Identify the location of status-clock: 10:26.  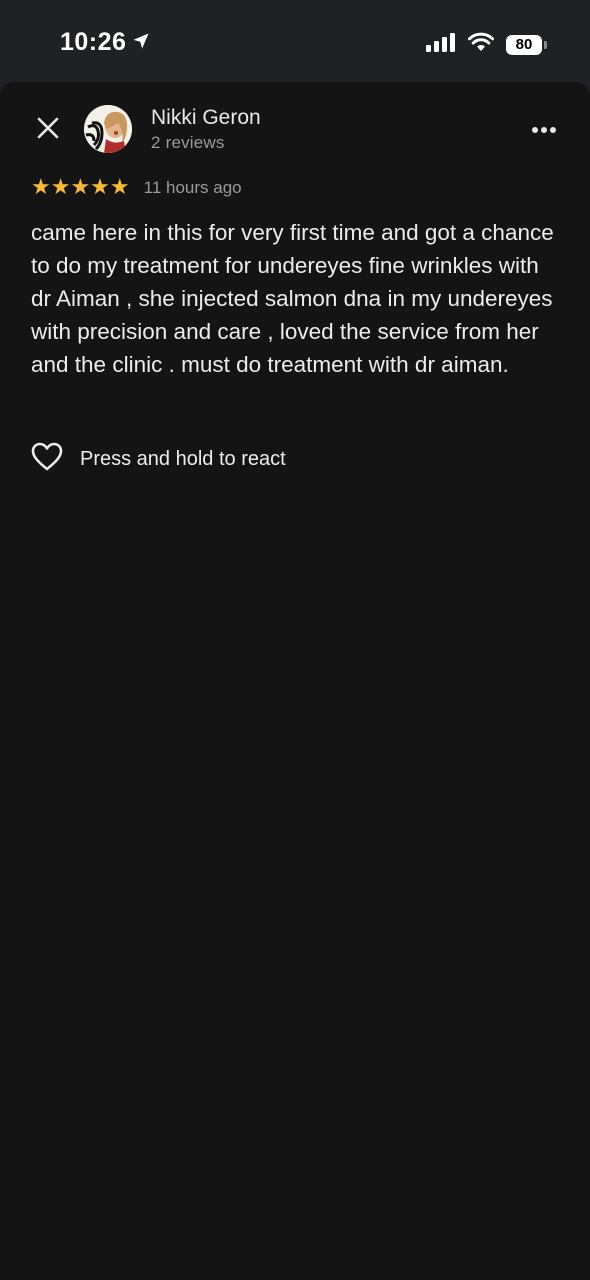
(105, 42).